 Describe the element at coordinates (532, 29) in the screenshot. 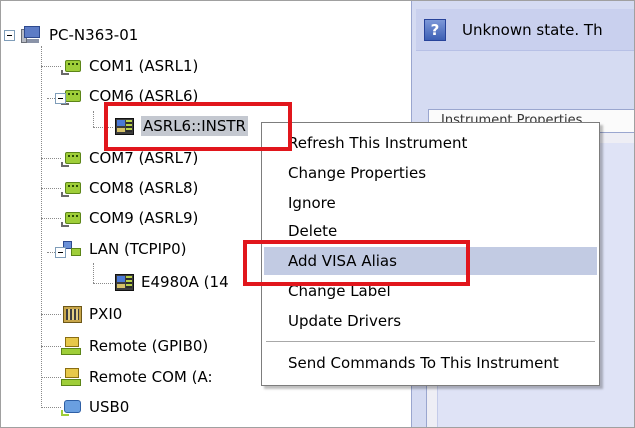

I see `status-text: Unknown state. Th` at that location.